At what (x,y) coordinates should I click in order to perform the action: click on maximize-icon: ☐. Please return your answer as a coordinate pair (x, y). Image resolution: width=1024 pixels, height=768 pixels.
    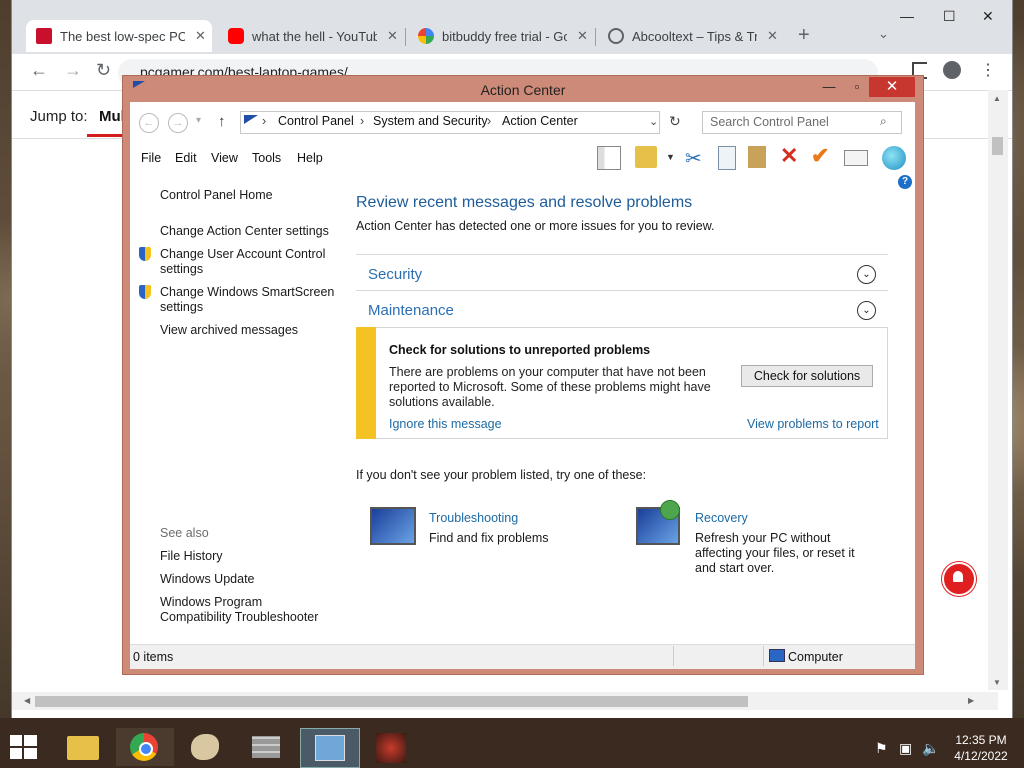
    Looking at the image, I should click on (949, 16).